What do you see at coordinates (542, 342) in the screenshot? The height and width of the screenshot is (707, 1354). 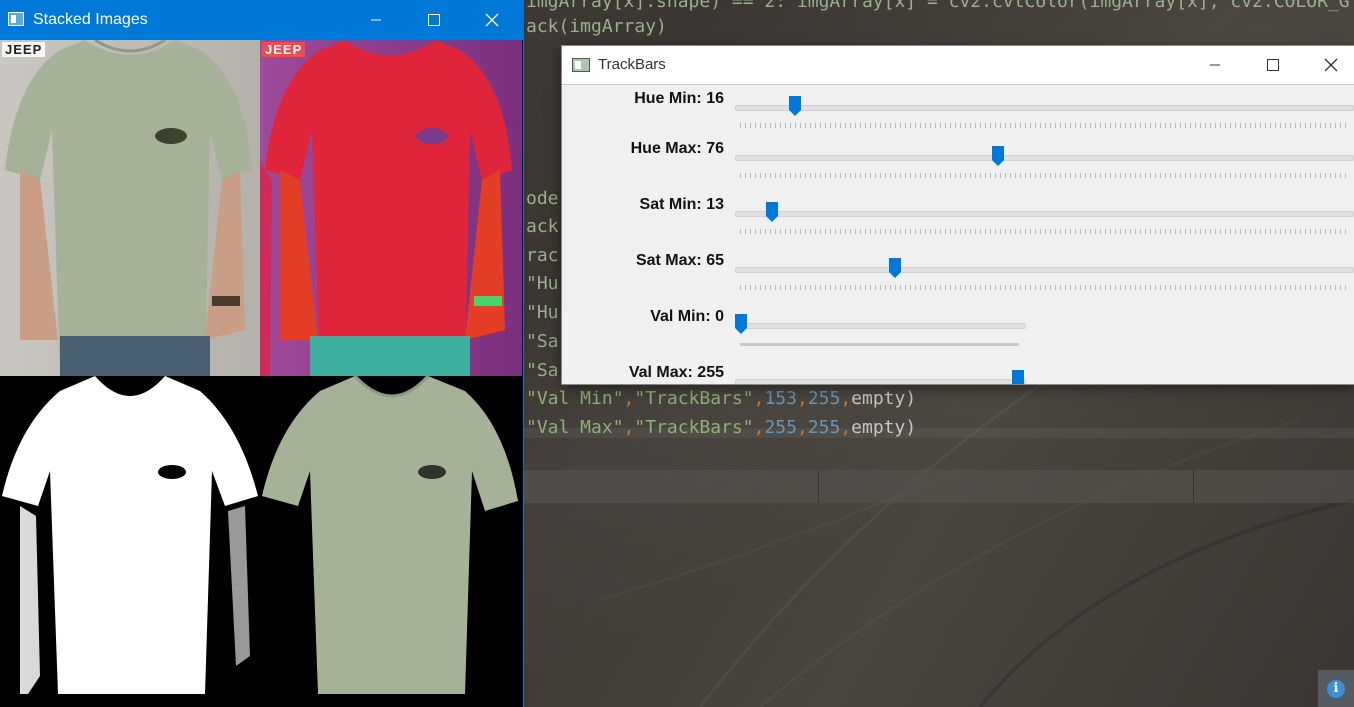 I see `code-line-8: "Sa` at bounding box center [542, 342].